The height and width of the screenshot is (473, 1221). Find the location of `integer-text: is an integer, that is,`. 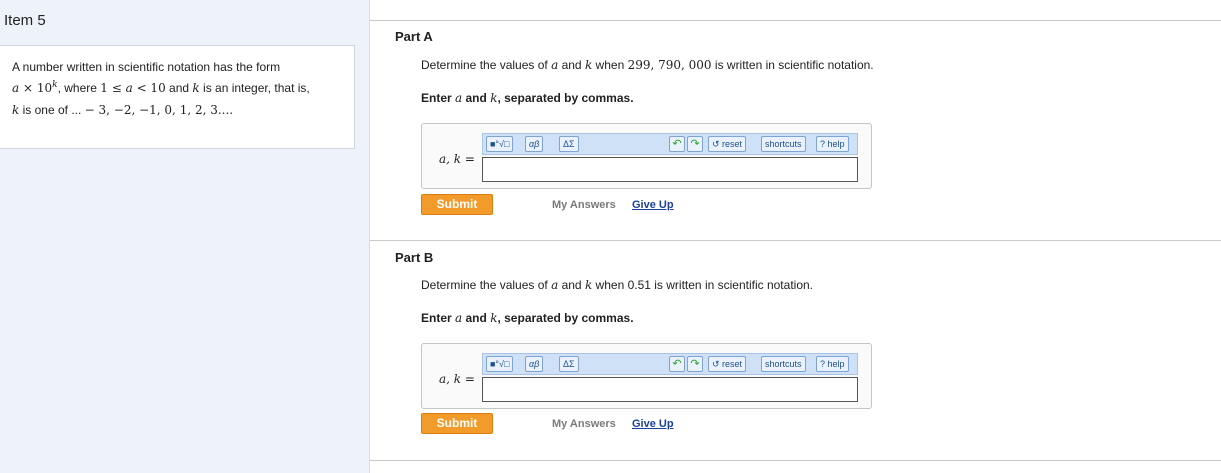

integer-text: is an integer, that is, is located at coordinates (254, 88).